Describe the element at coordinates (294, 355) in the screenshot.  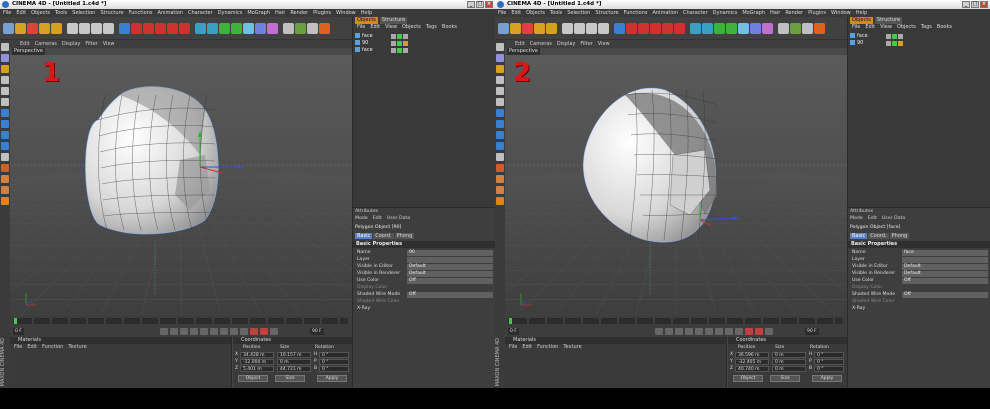
I see `size-field: 10.157 m` at that location.